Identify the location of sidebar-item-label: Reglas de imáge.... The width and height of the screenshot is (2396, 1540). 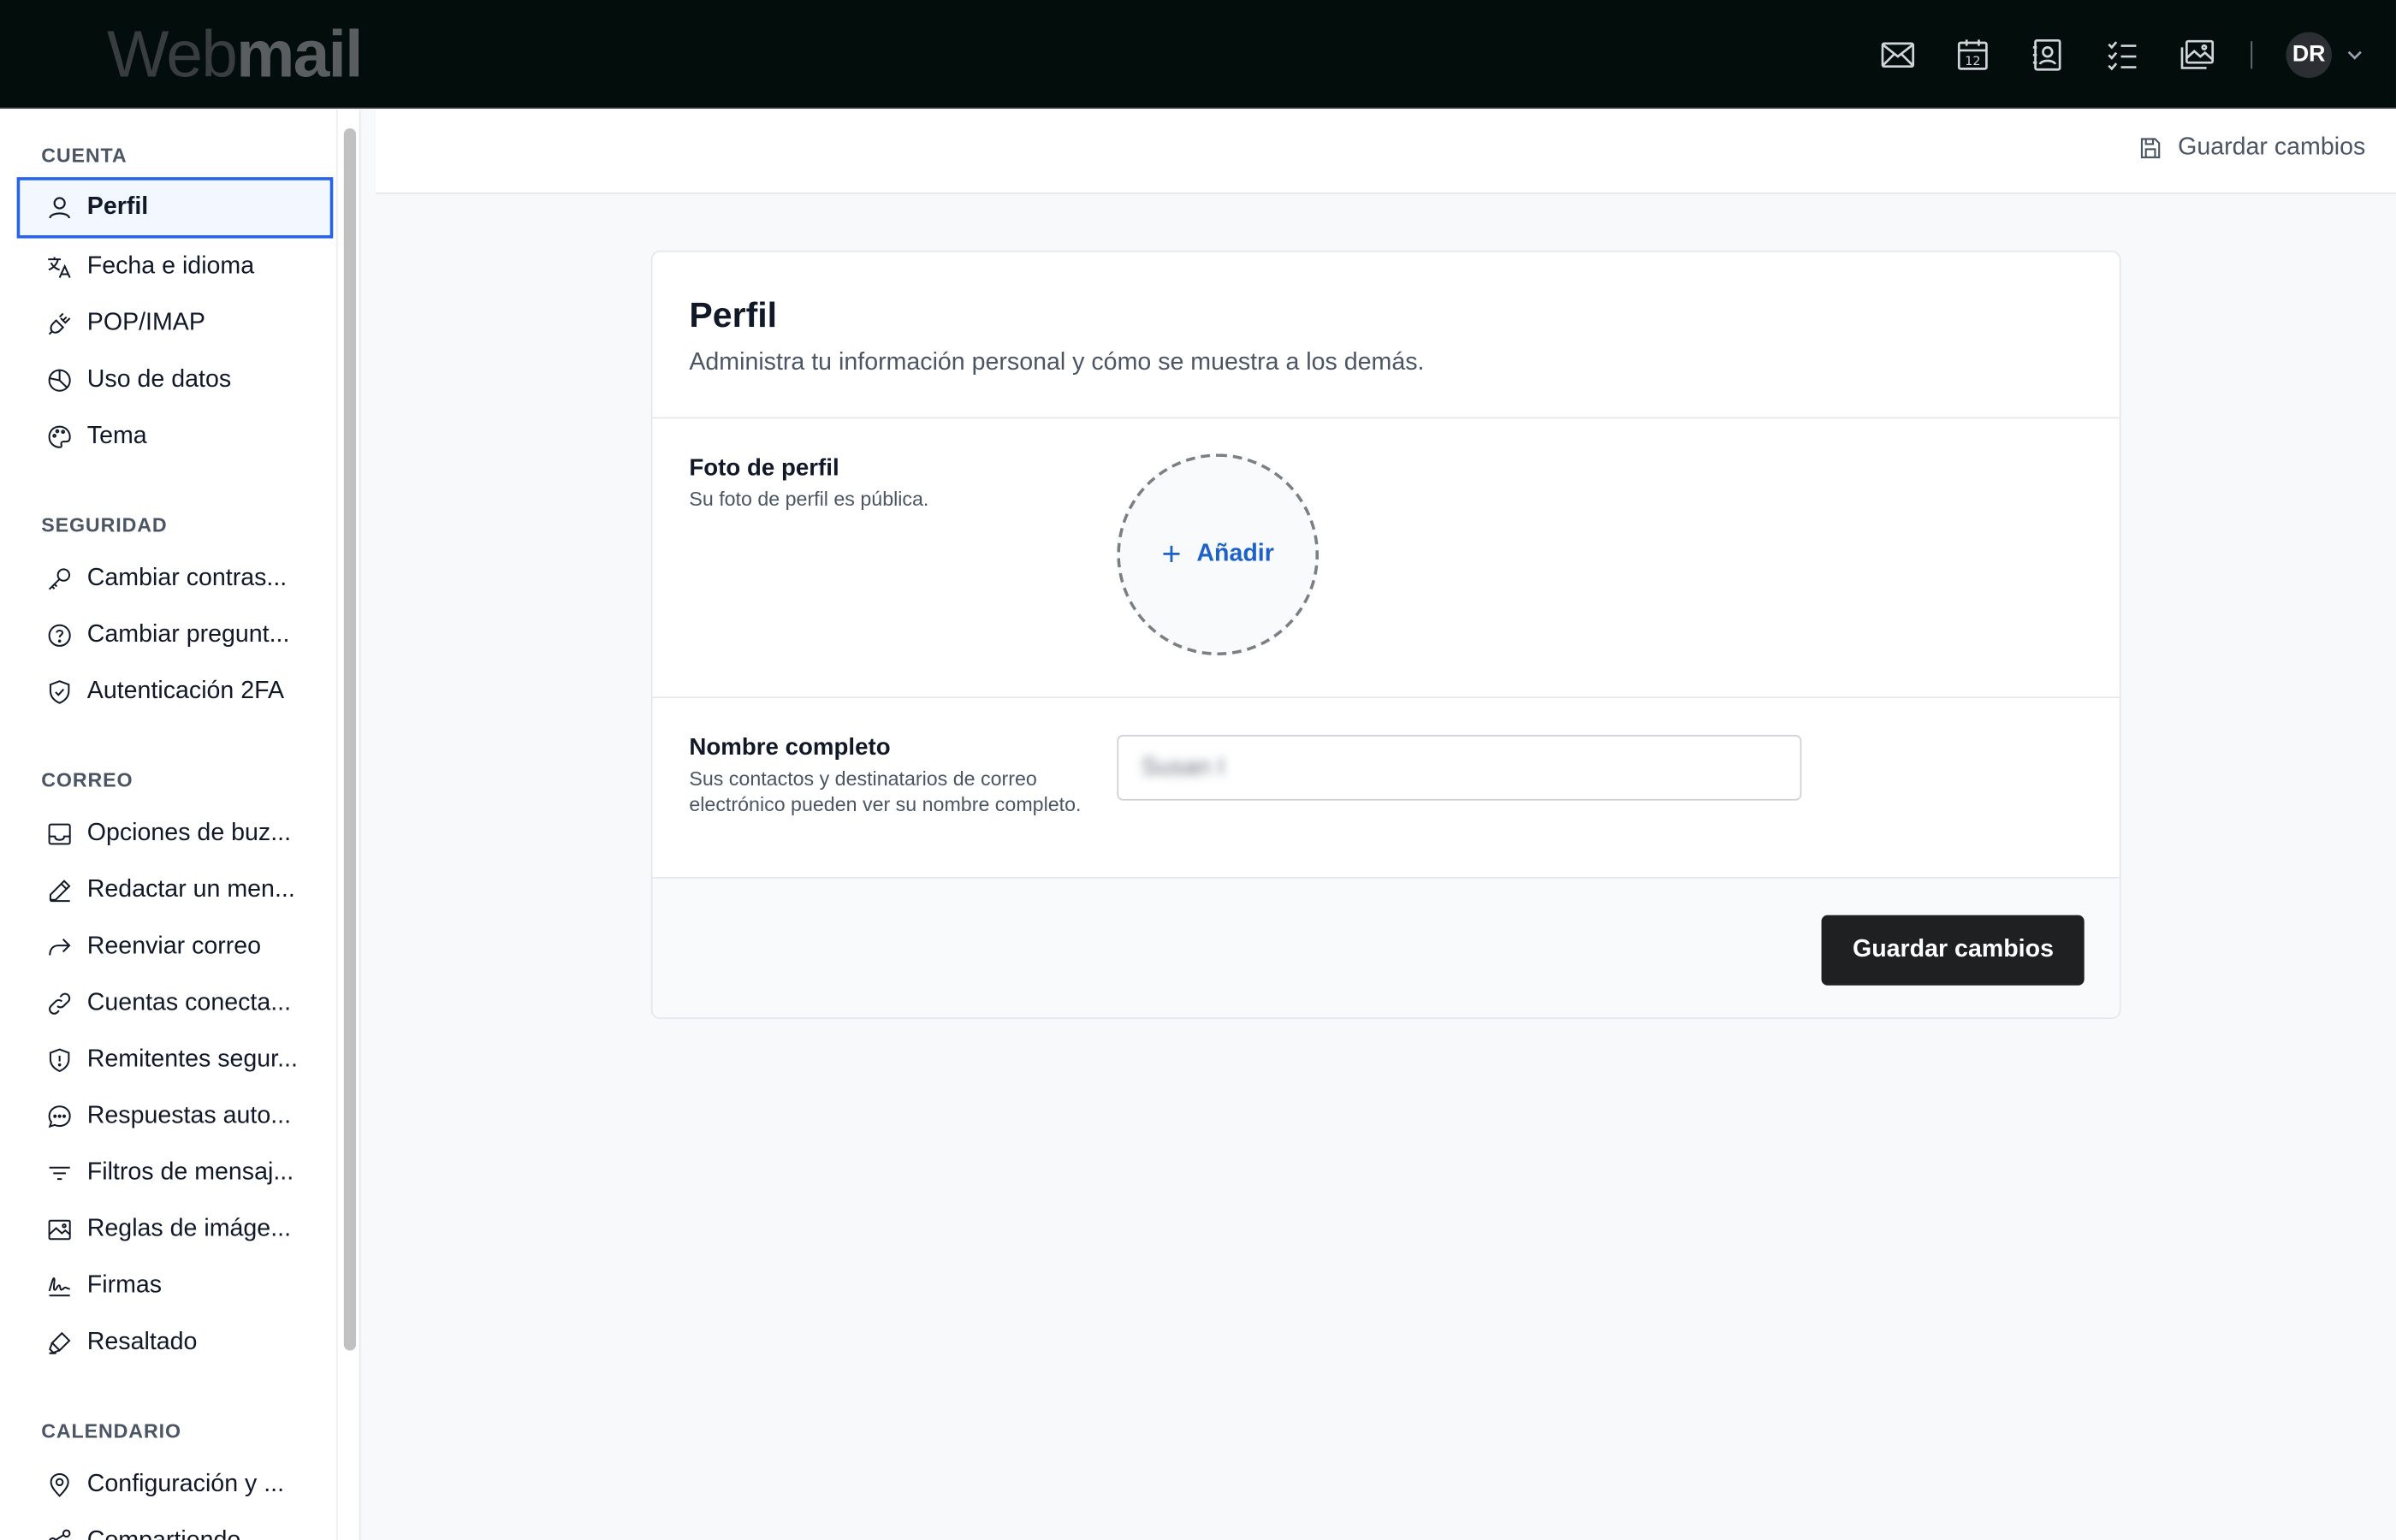
(189, 1228).